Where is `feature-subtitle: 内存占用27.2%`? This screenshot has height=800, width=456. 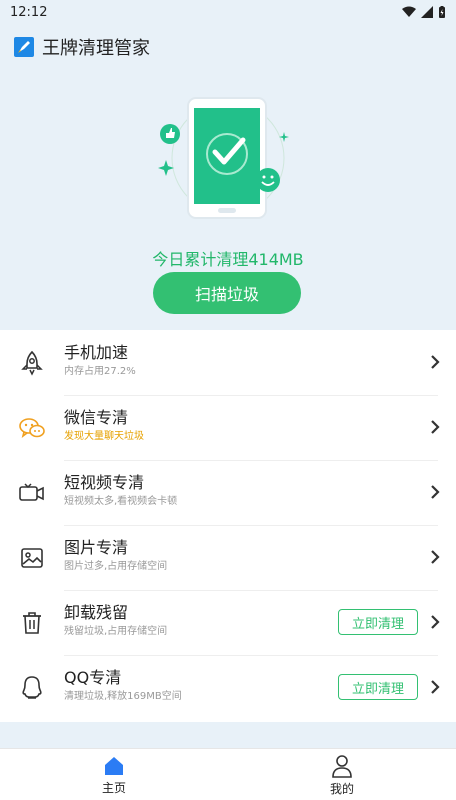
feature-subtitle: 内存占用27.2% is located at coordinates (100, 371).